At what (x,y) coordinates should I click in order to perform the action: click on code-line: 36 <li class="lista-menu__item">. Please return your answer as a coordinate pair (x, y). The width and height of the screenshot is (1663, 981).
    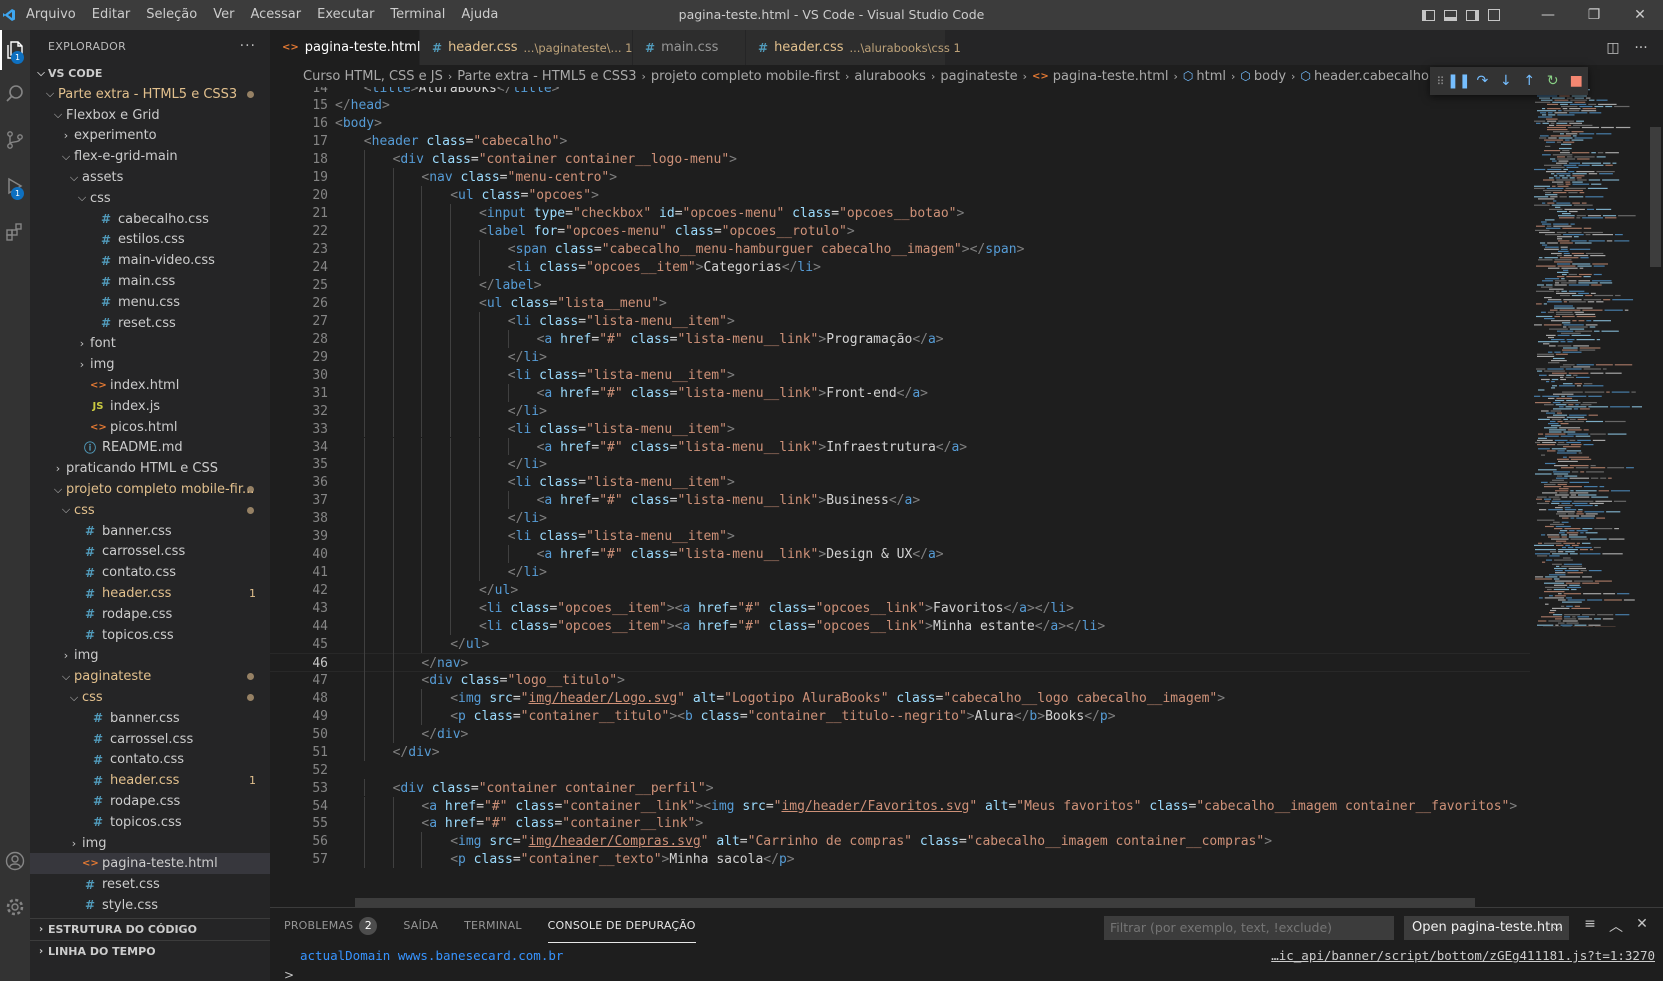
    Looking at the image, I should click on (900, 482).